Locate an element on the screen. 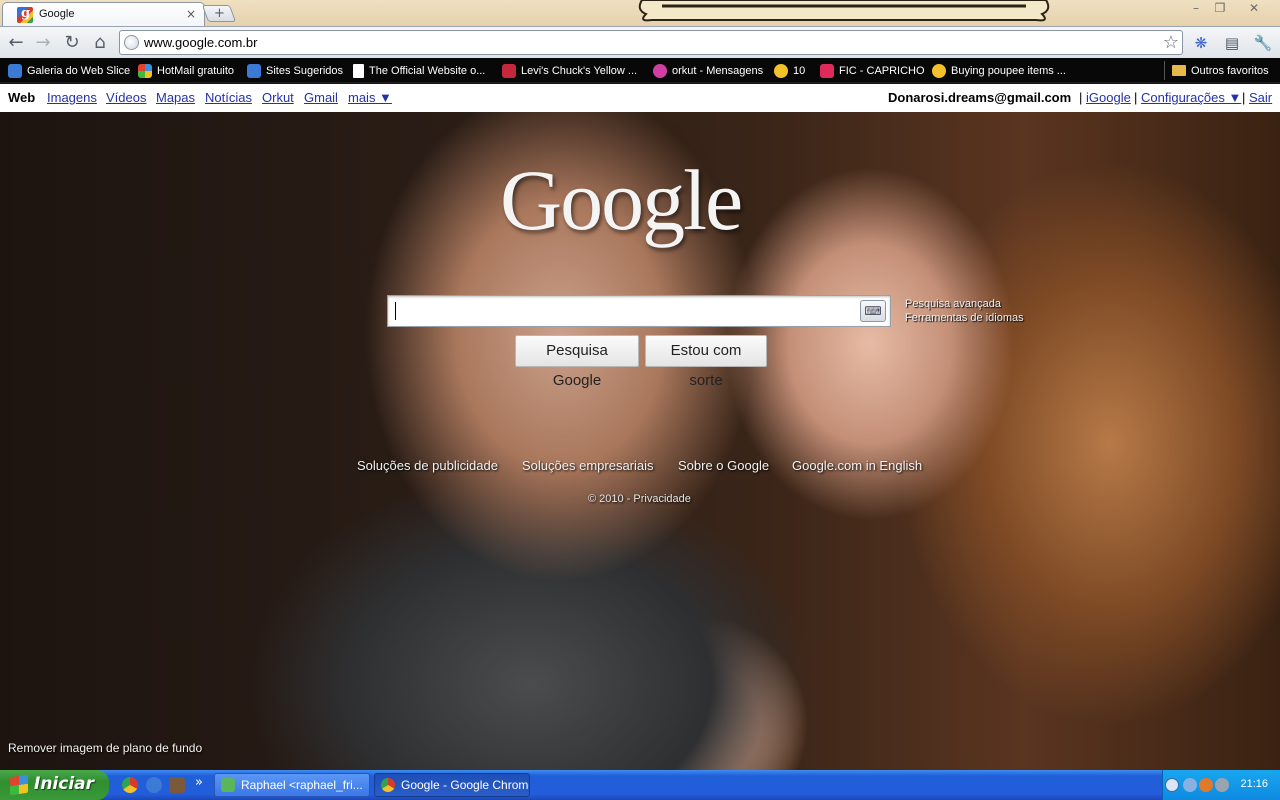 The height and width of the screenshot is (800, 1280). nav-images: Imagens is located at coordinates (72, 97).